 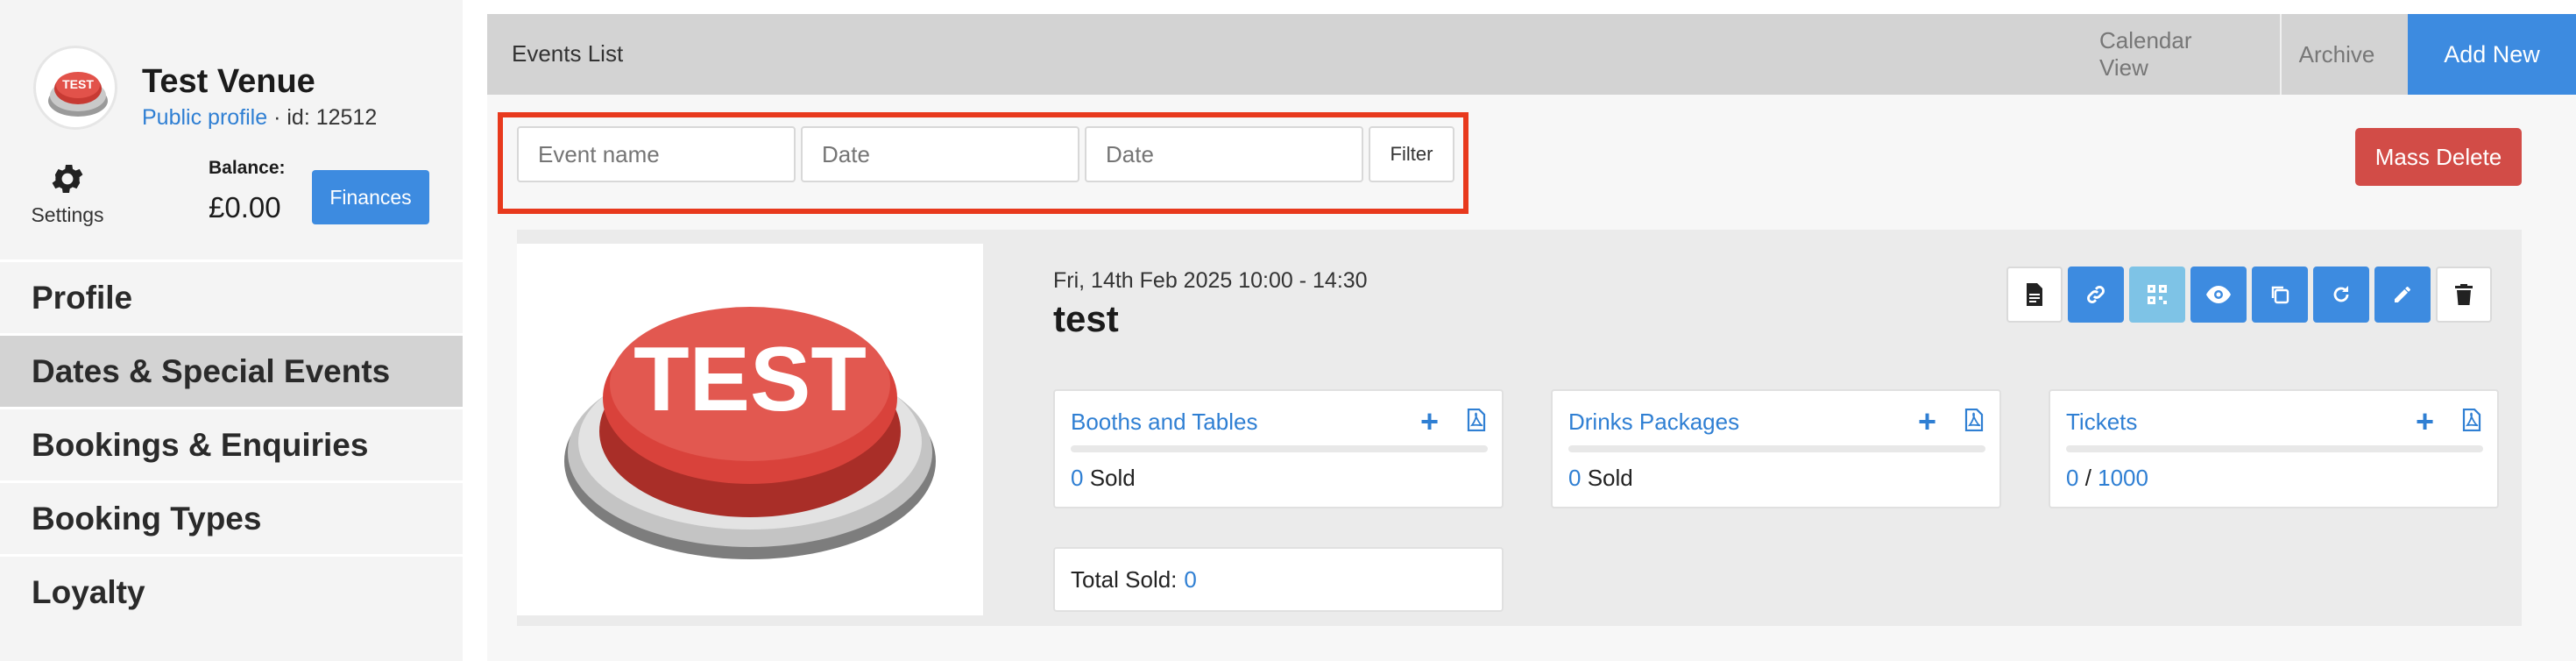 I want to click on total-sold-label: Total Sold:, so click(x=1124, y=579).